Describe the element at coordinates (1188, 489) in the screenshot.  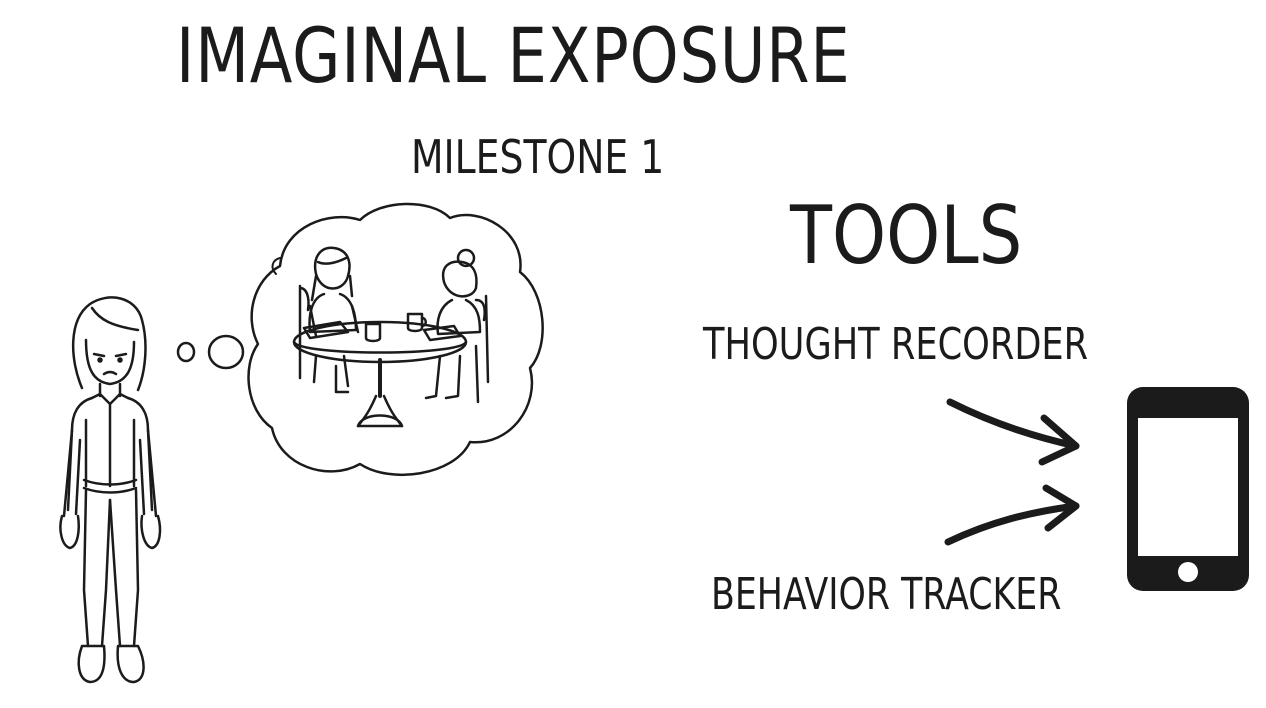
I see `smartphone-icon` at that location.